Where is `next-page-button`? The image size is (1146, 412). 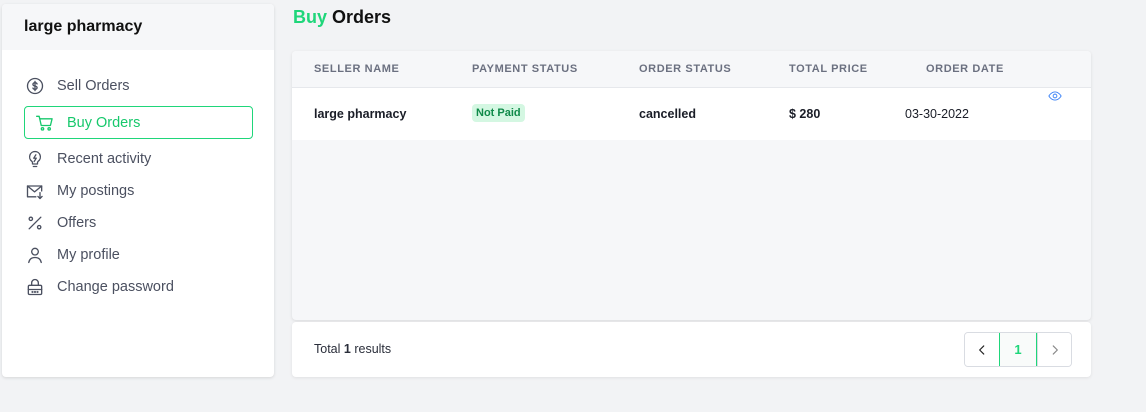 next-page-button is located at coordinates (1054, 349).